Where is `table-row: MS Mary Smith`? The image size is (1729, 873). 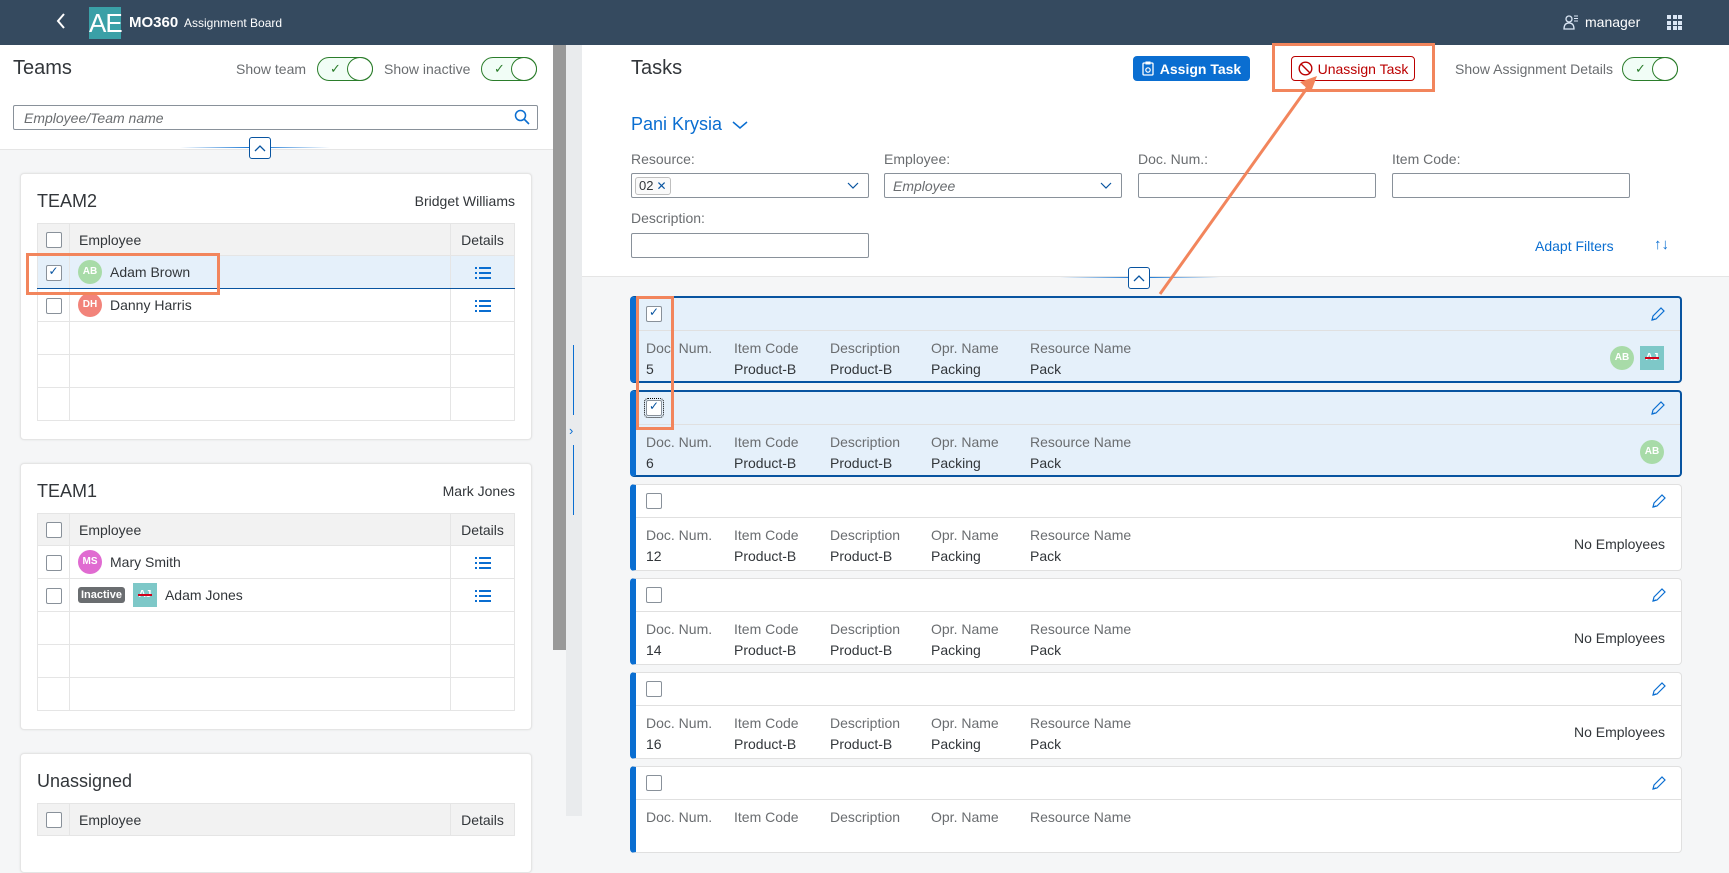
table-row: MS Mary Smith is located at coordinates (276, 562).